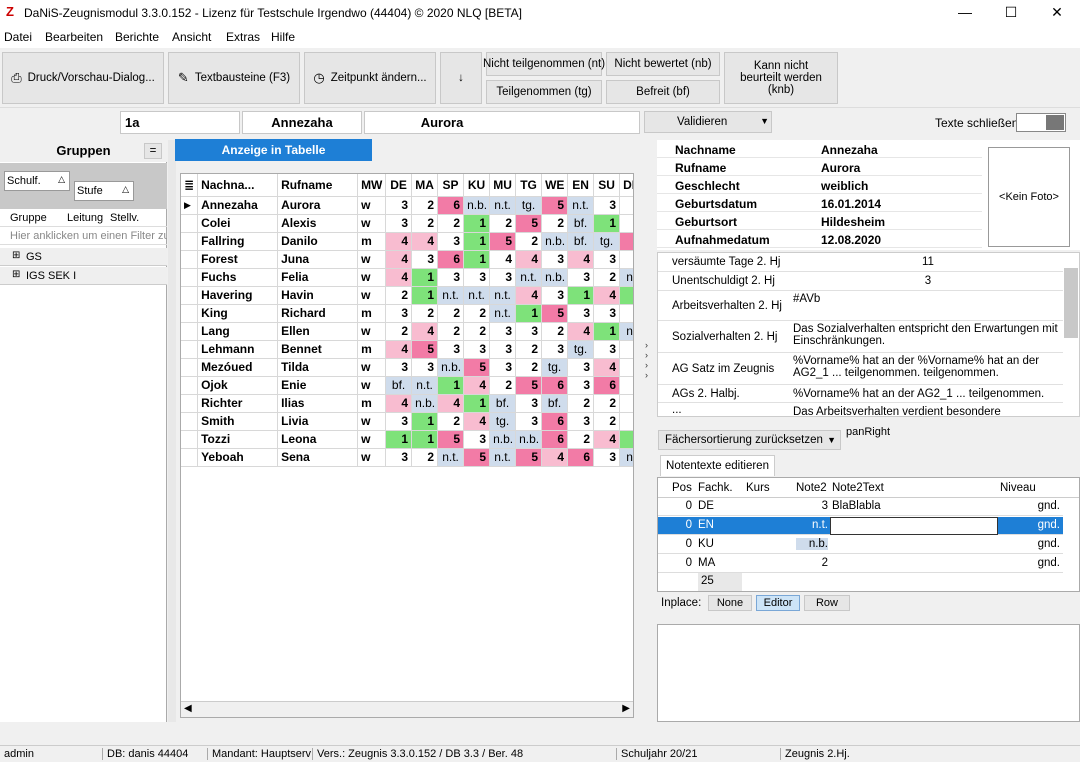 The image size is (1080, 762). Describe the element at coordinates (407, 259) in the screenshot. I see `table-row: Forest Juna w 4 3 6 1 4 4 3 4 3` at that location.